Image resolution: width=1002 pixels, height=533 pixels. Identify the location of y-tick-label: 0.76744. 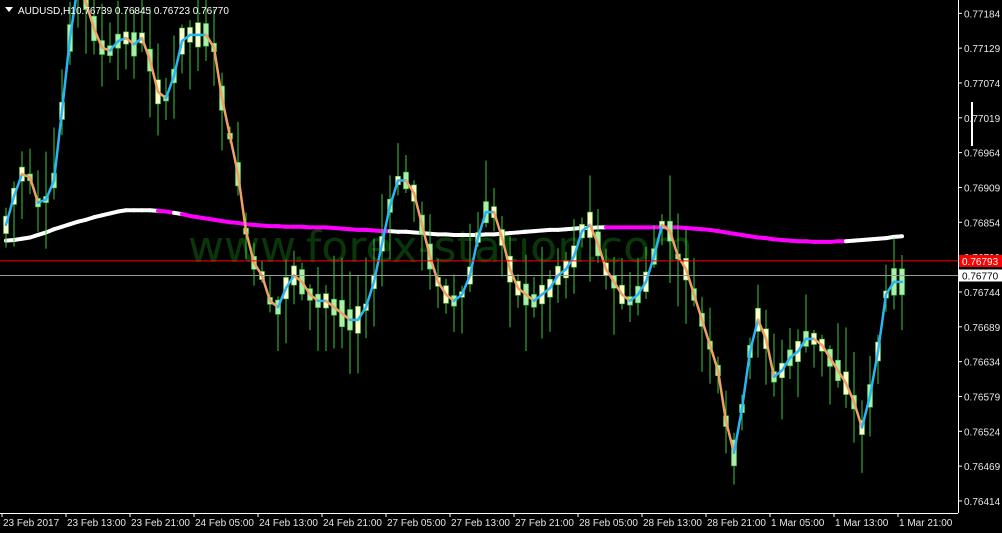
(982, 293).